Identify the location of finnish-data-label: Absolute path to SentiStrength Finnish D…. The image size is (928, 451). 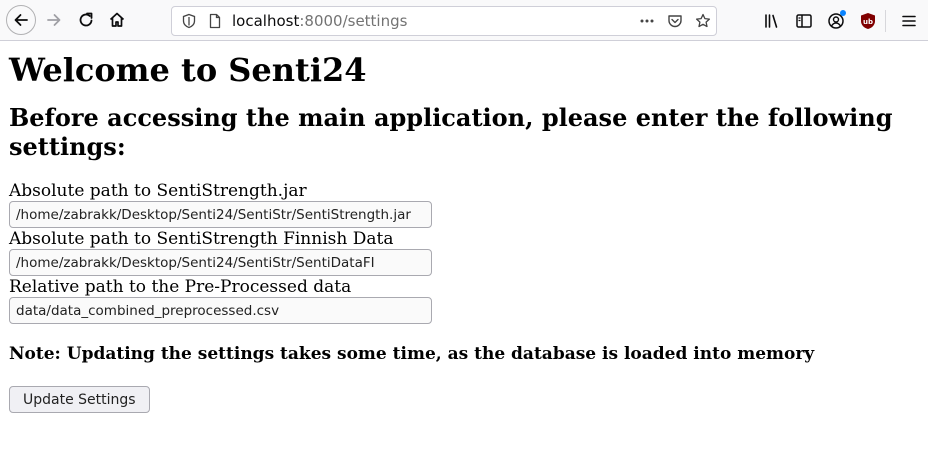
(201, 239).